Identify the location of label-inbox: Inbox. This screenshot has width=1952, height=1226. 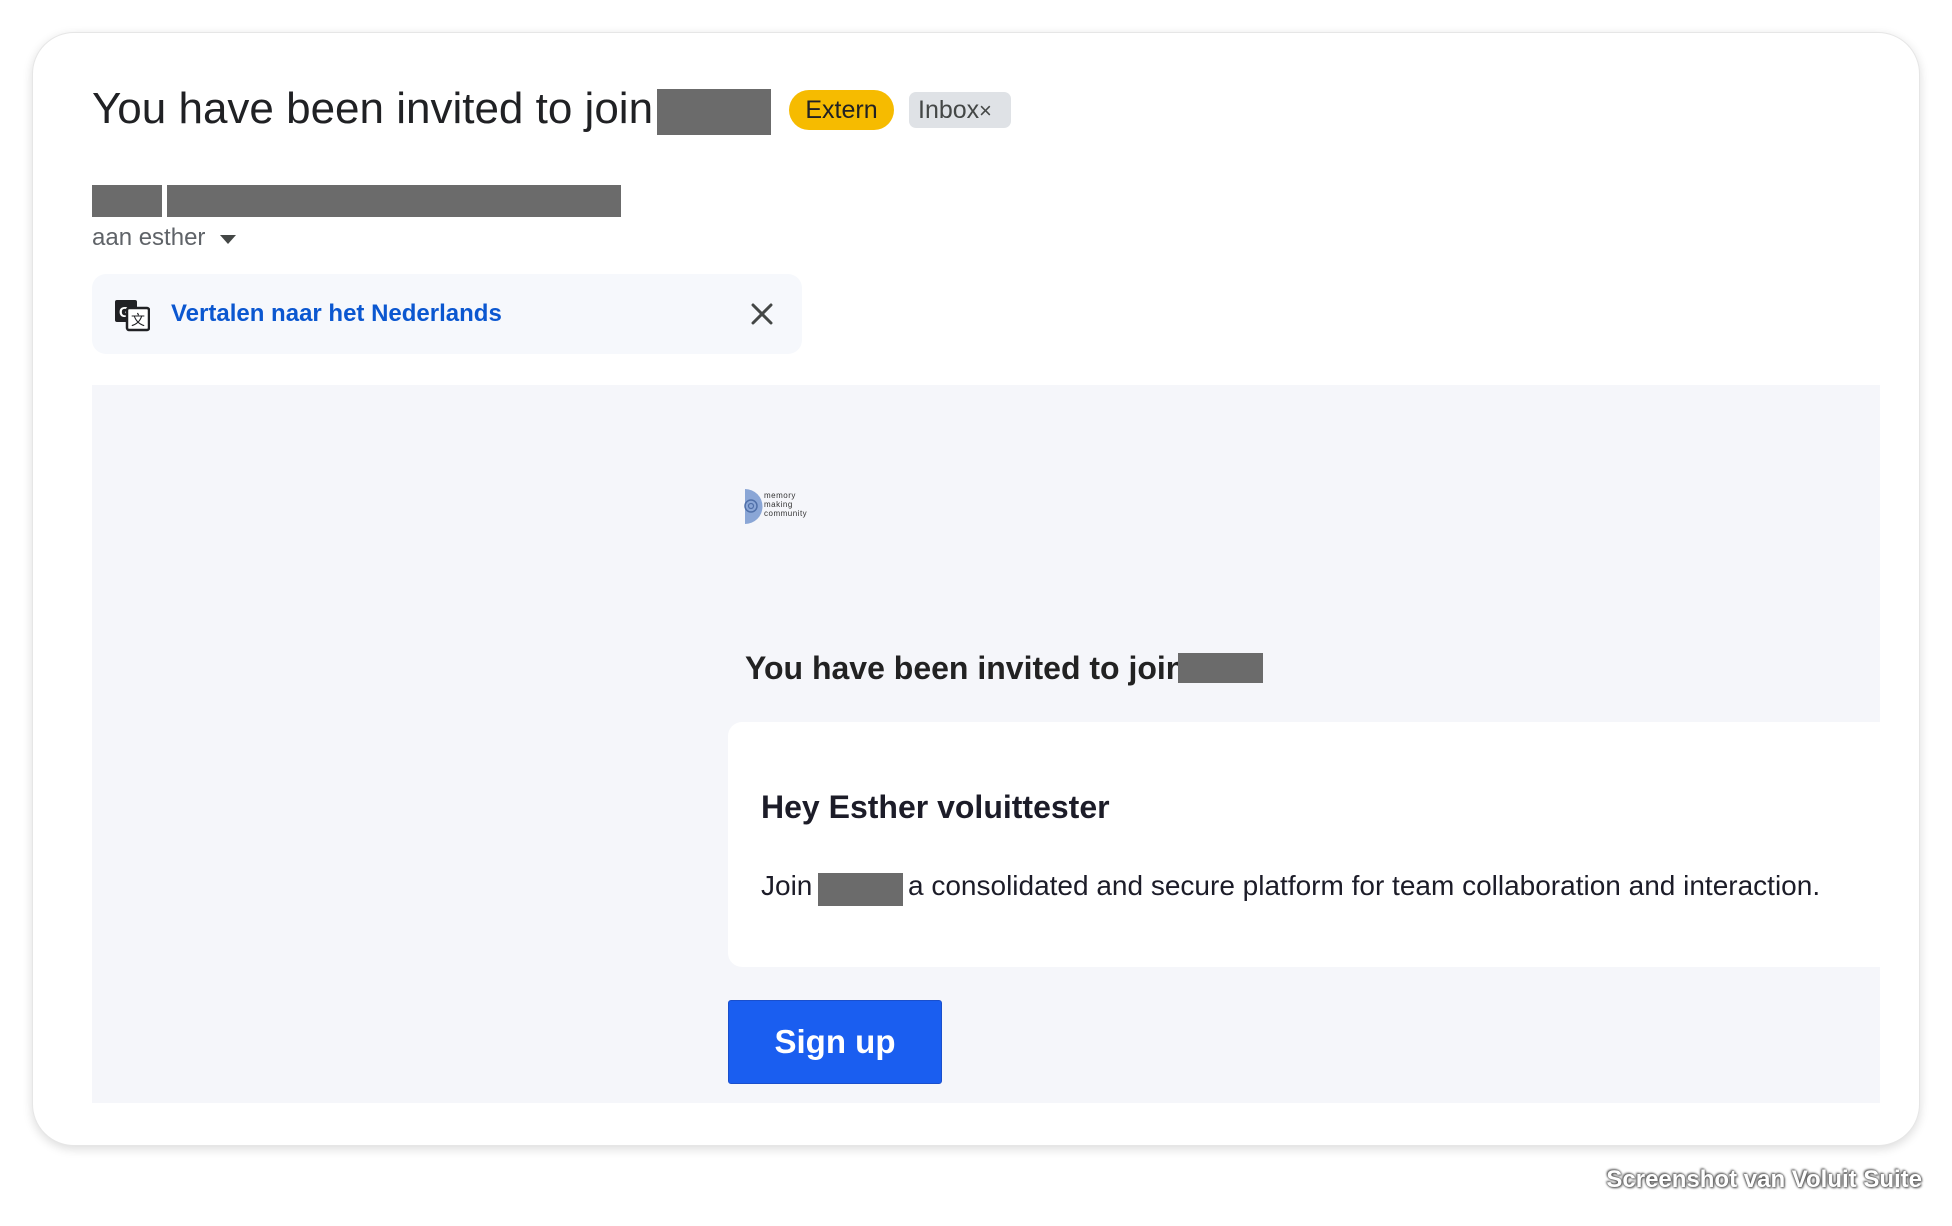
(960, 110).